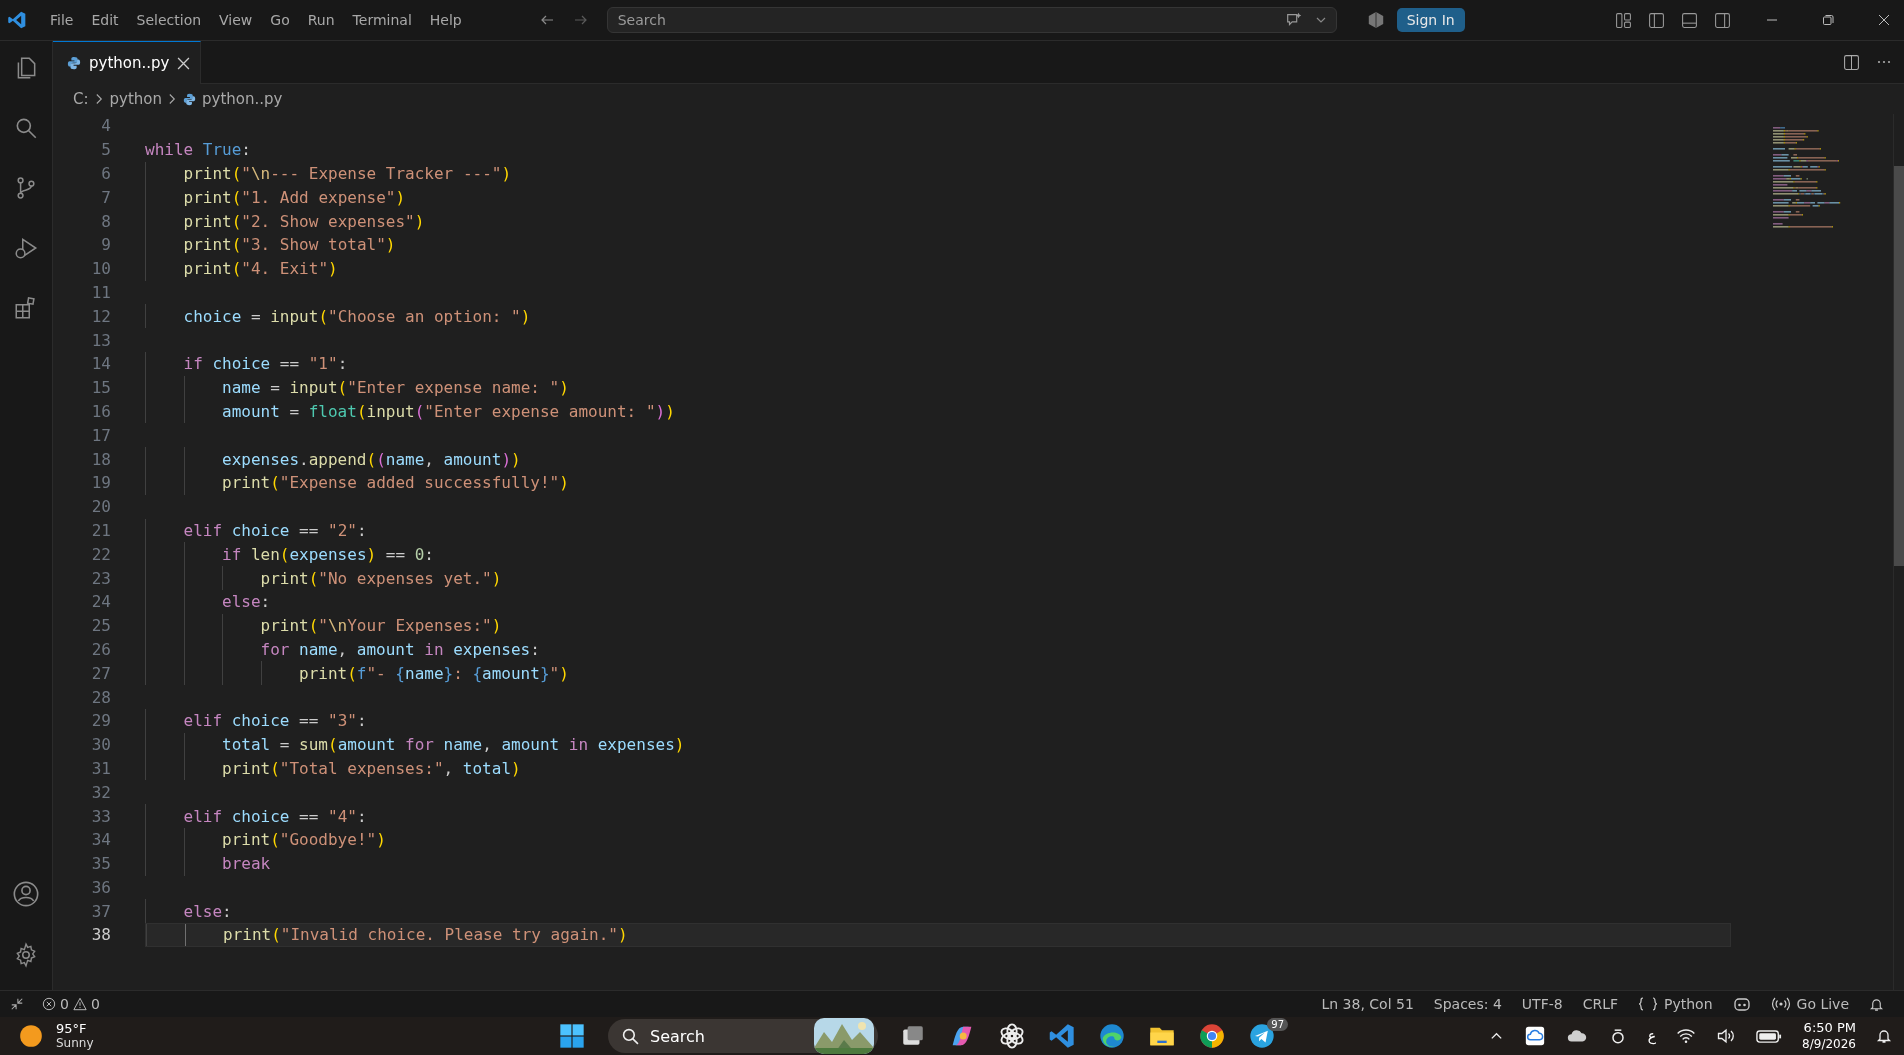  I want to click on line-number: 38, so click(101, 935).